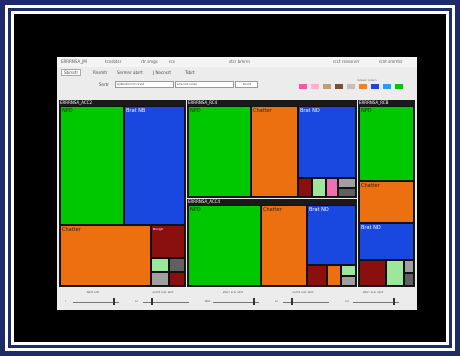 This screenshot has width=460, height=356. I want to click on treemap-panel-3: ERRRNSA_ACC4 NPD Chatter Brat ND, so click(272, 243).